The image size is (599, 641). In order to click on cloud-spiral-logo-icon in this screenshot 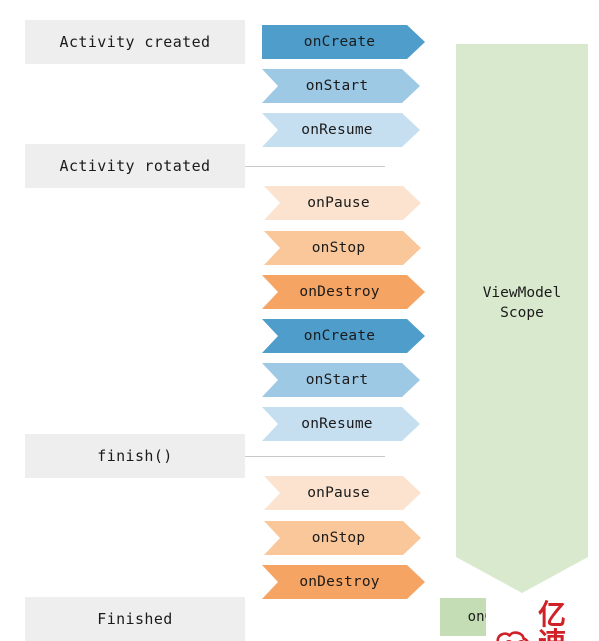, I will do `click(512, 633)`.